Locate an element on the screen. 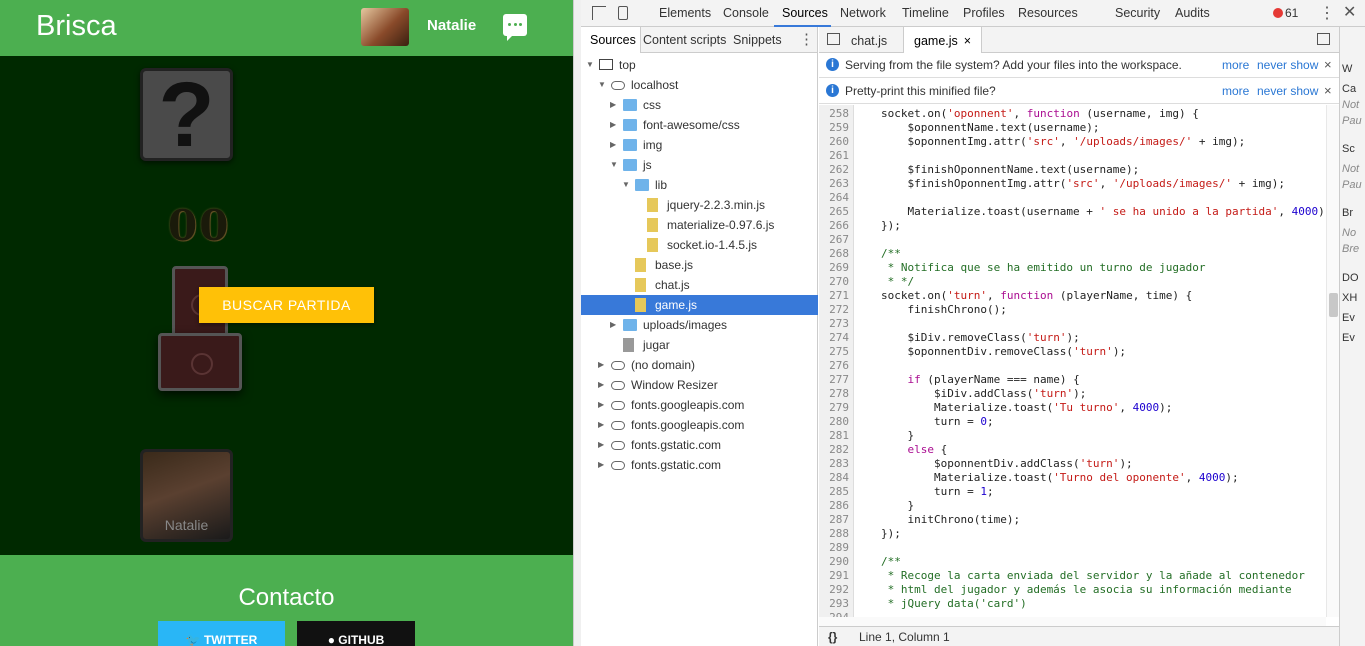 This screenshot has width=1365, height=646. pretty-print-icon: {} is located at coordinates (832, 637).